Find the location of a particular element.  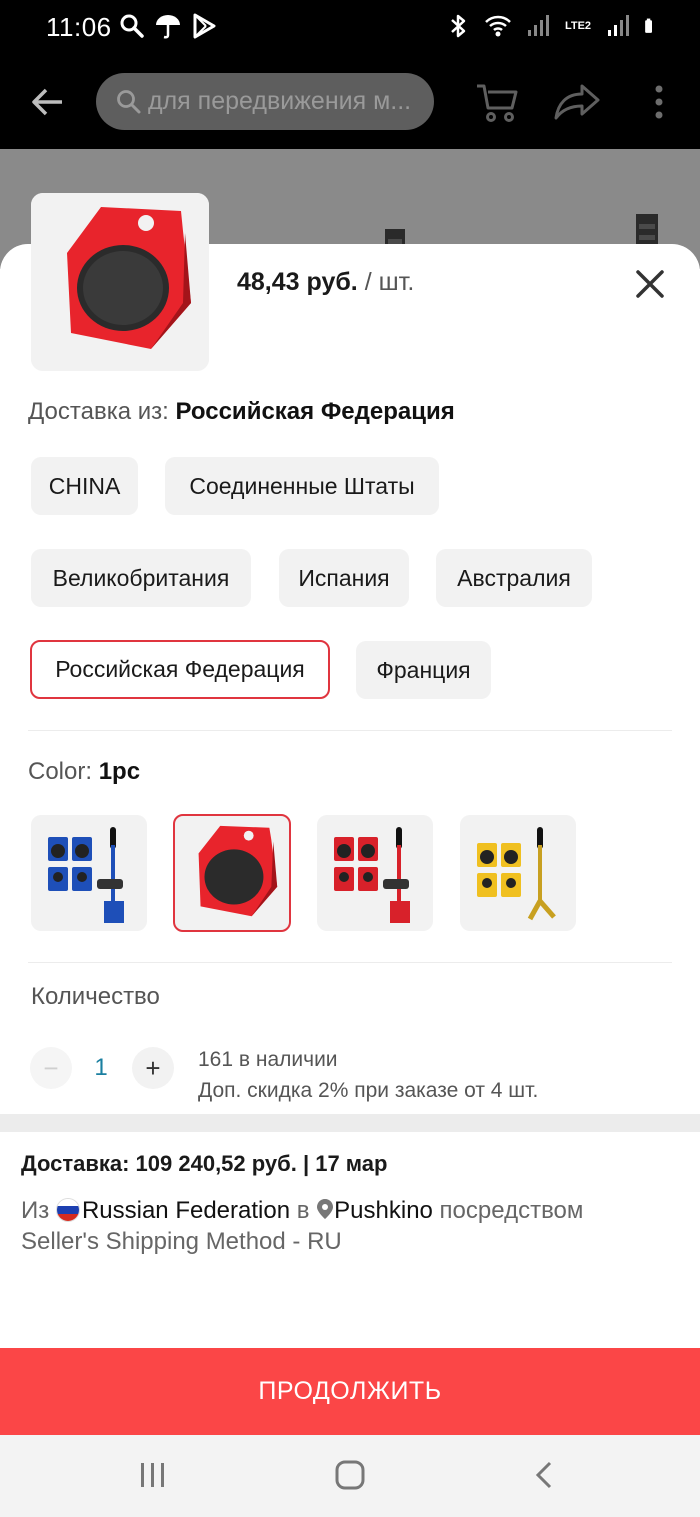

selected-product-thumbnail is located at coordinates (120, 282).